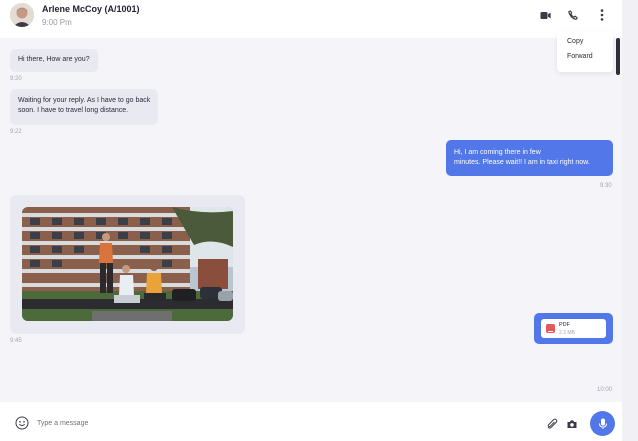 The image size is (638, 441). I want to click on phone-call-button, so click(573, 15).